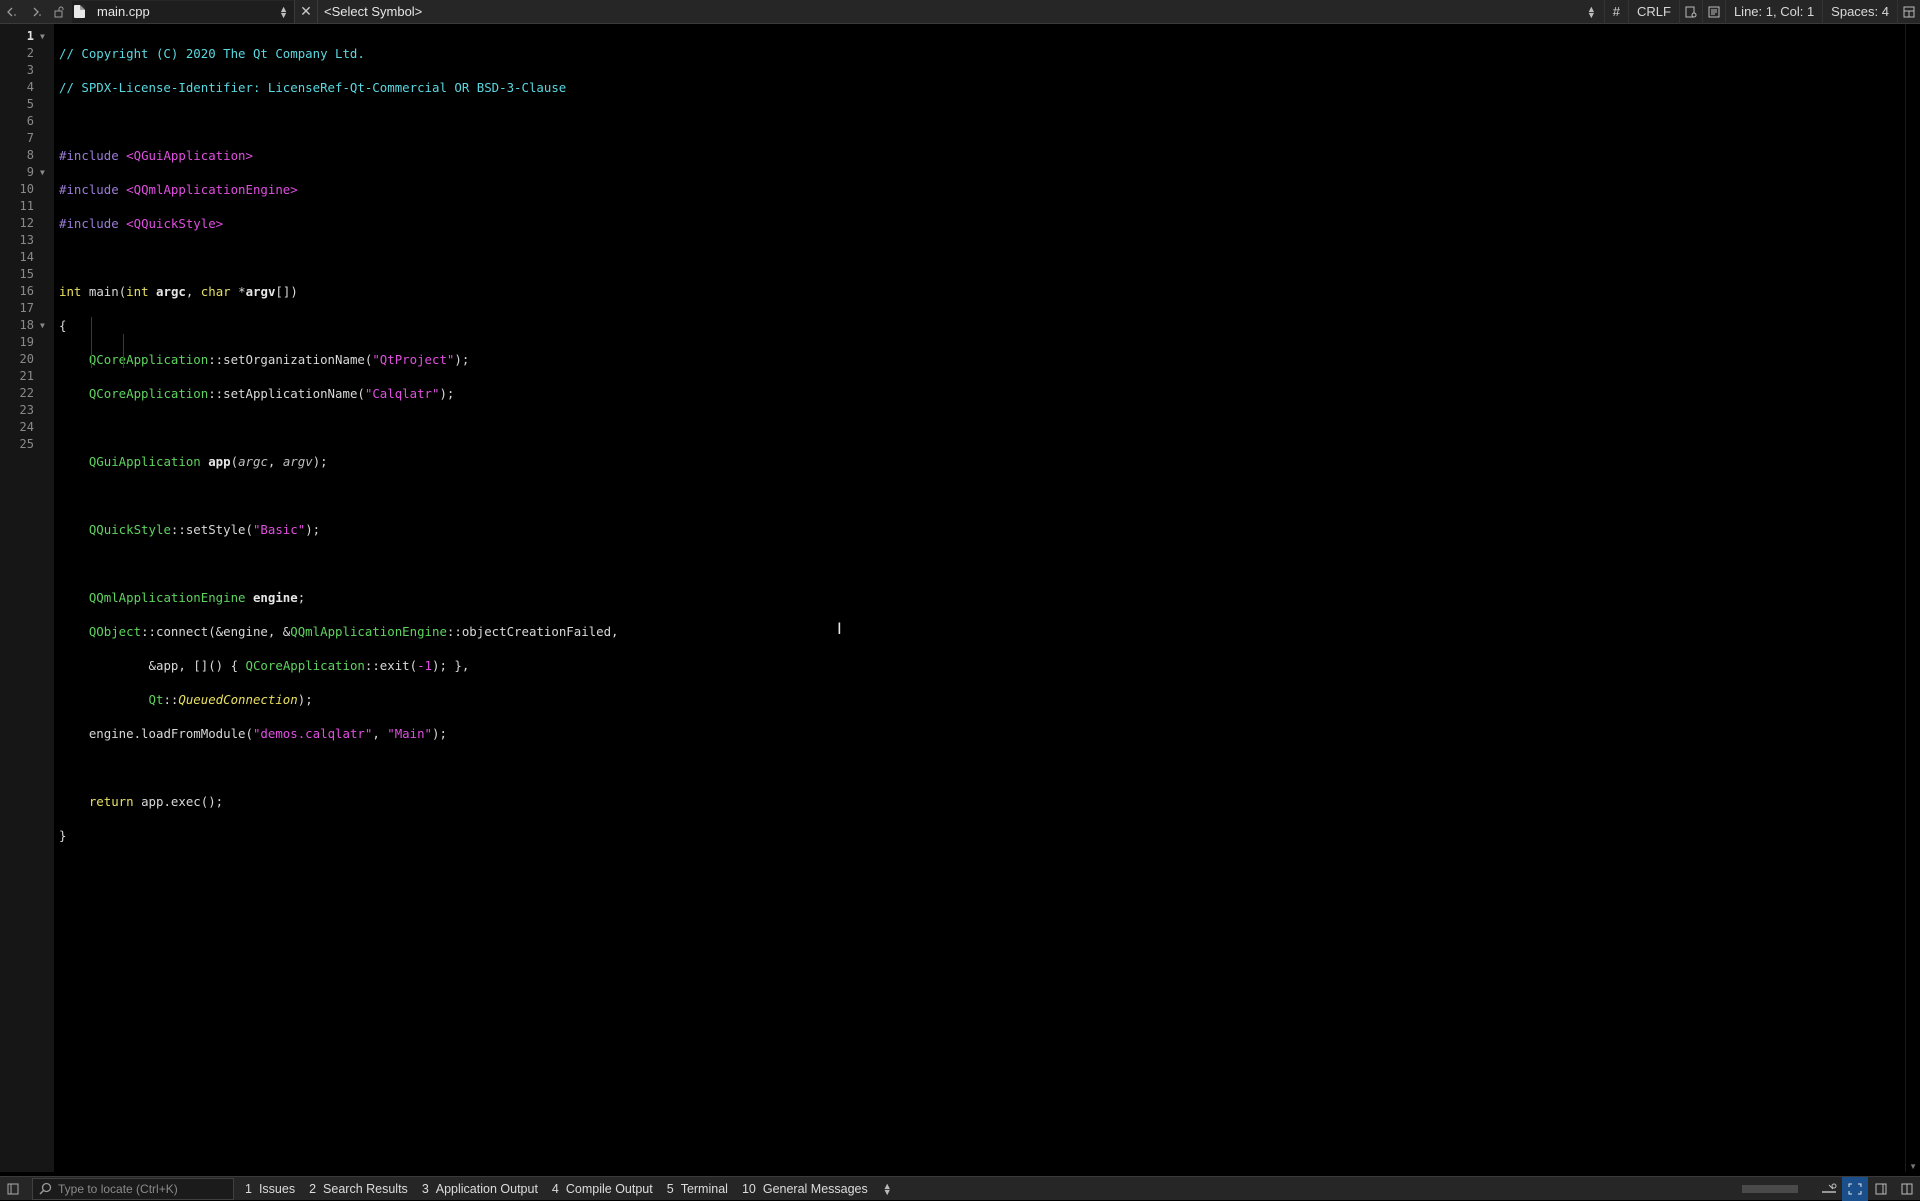 This screenshot has height=1201, width=1920. Describe the element at coordinates (277, 1188) in the screenshot. I see `tab-label: Issues` at that location.